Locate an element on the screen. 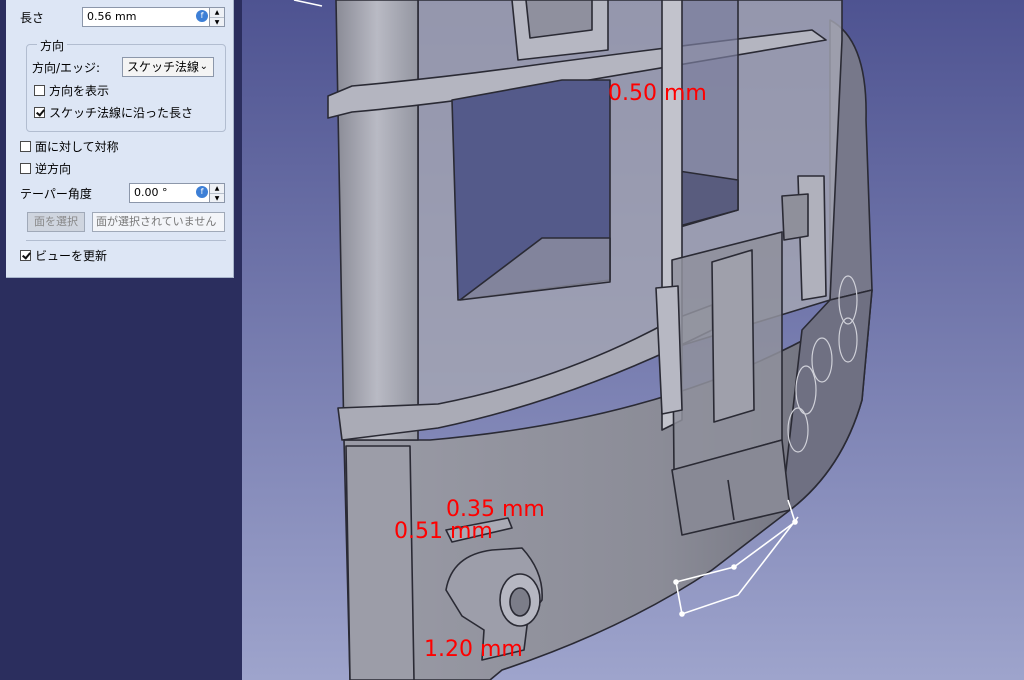 Image resolution: width=1024 pixels, height=680 pixels. chevron-down-icon: ⌄ is located at coordinates (203, 66).